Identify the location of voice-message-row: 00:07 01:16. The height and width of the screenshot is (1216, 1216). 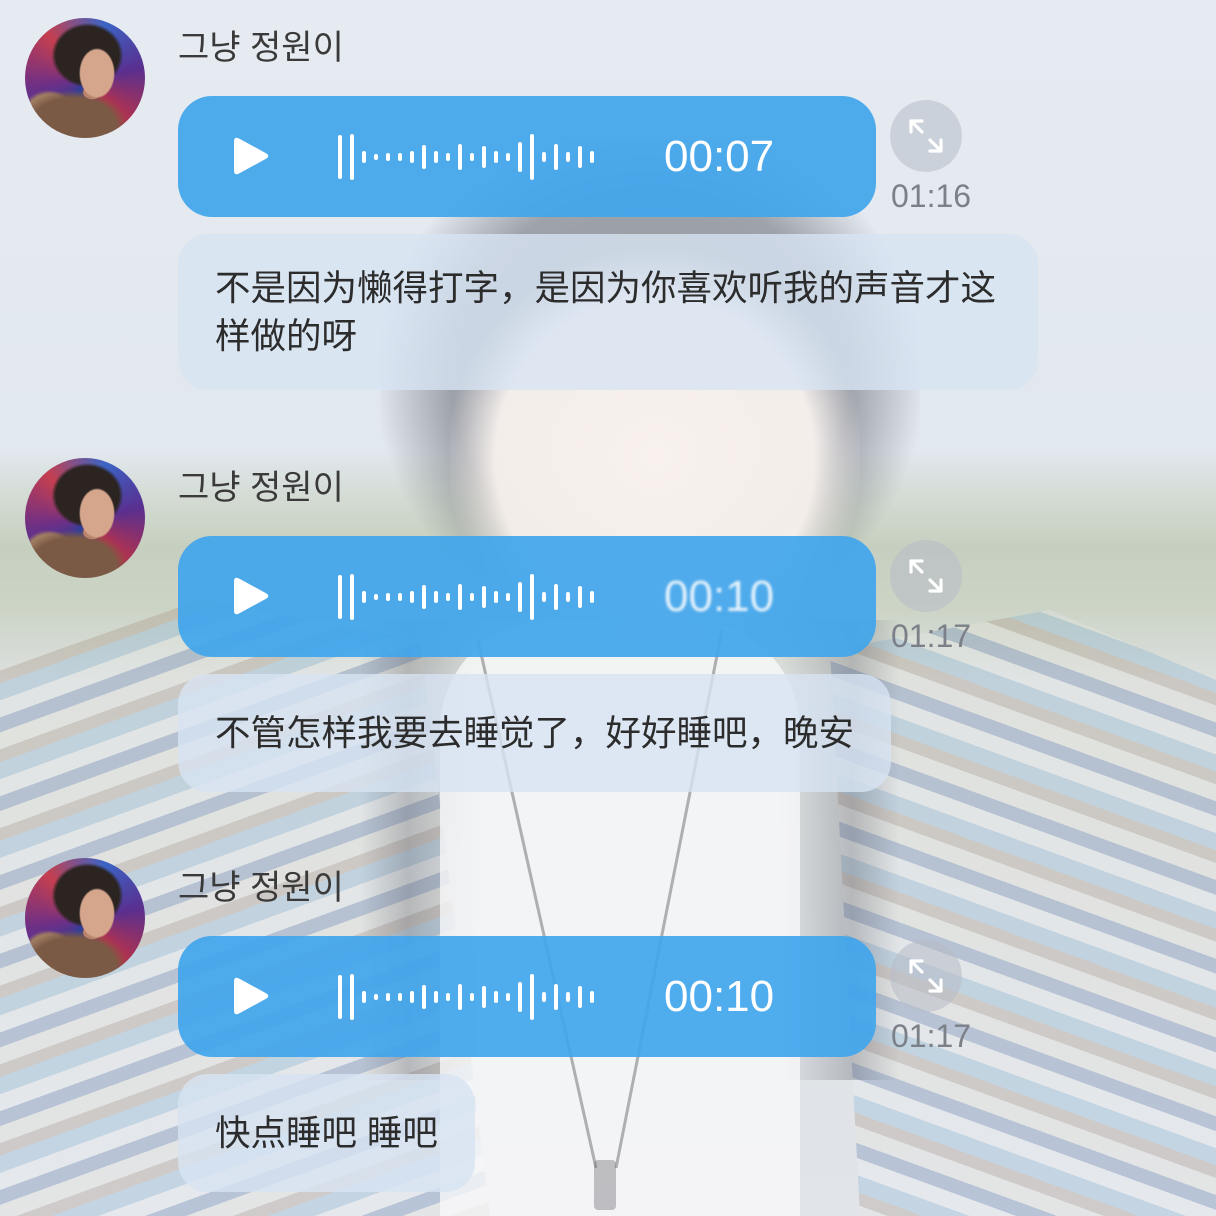
(697, 156).